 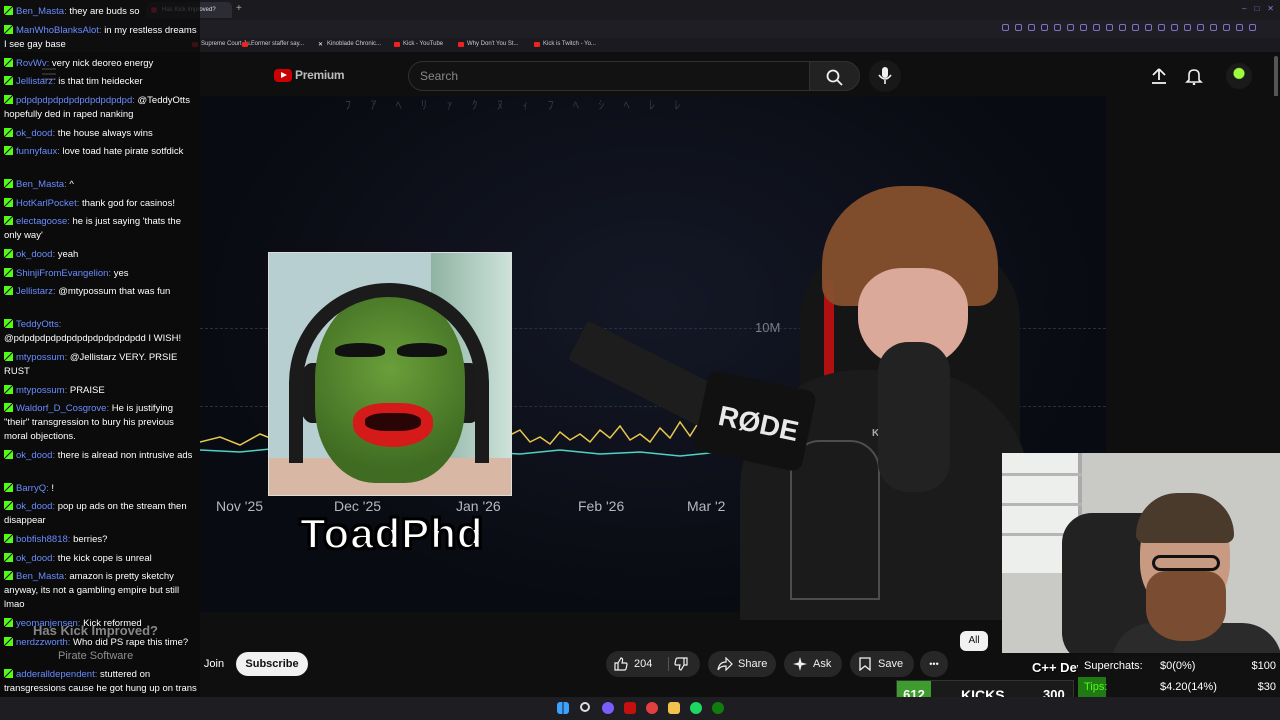 I want to click on chat-username: HotKarlPocket, so click(x=46, y=203).